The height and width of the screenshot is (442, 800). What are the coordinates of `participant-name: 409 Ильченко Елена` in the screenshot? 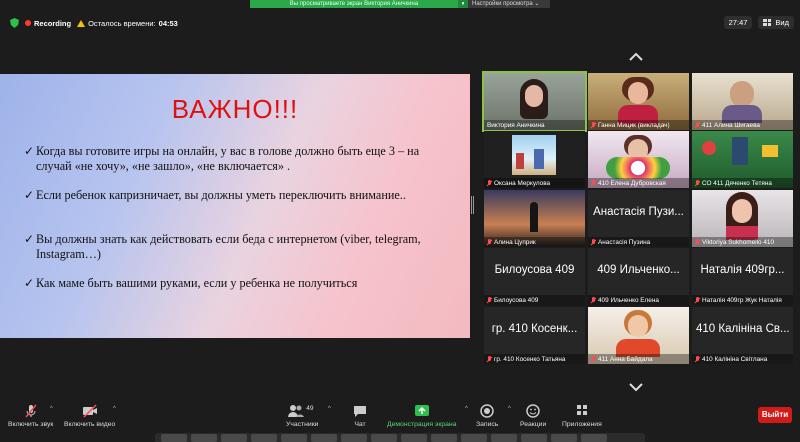 It's located at (628, 300).